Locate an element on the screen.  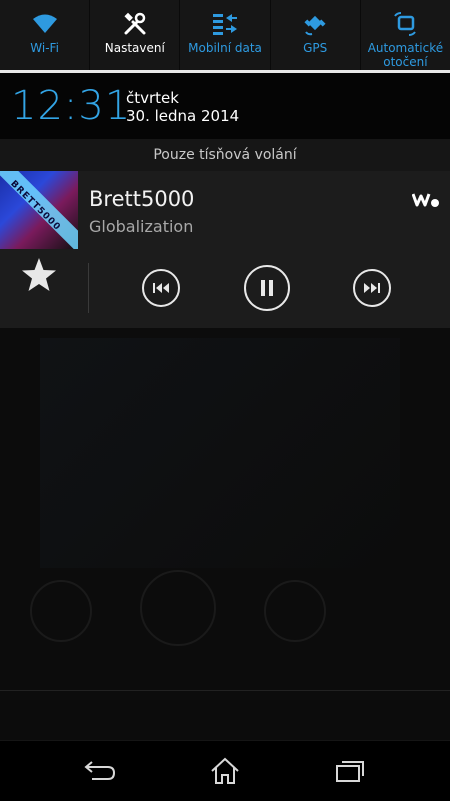
walkman-icon is located at coordinates (425, 200).